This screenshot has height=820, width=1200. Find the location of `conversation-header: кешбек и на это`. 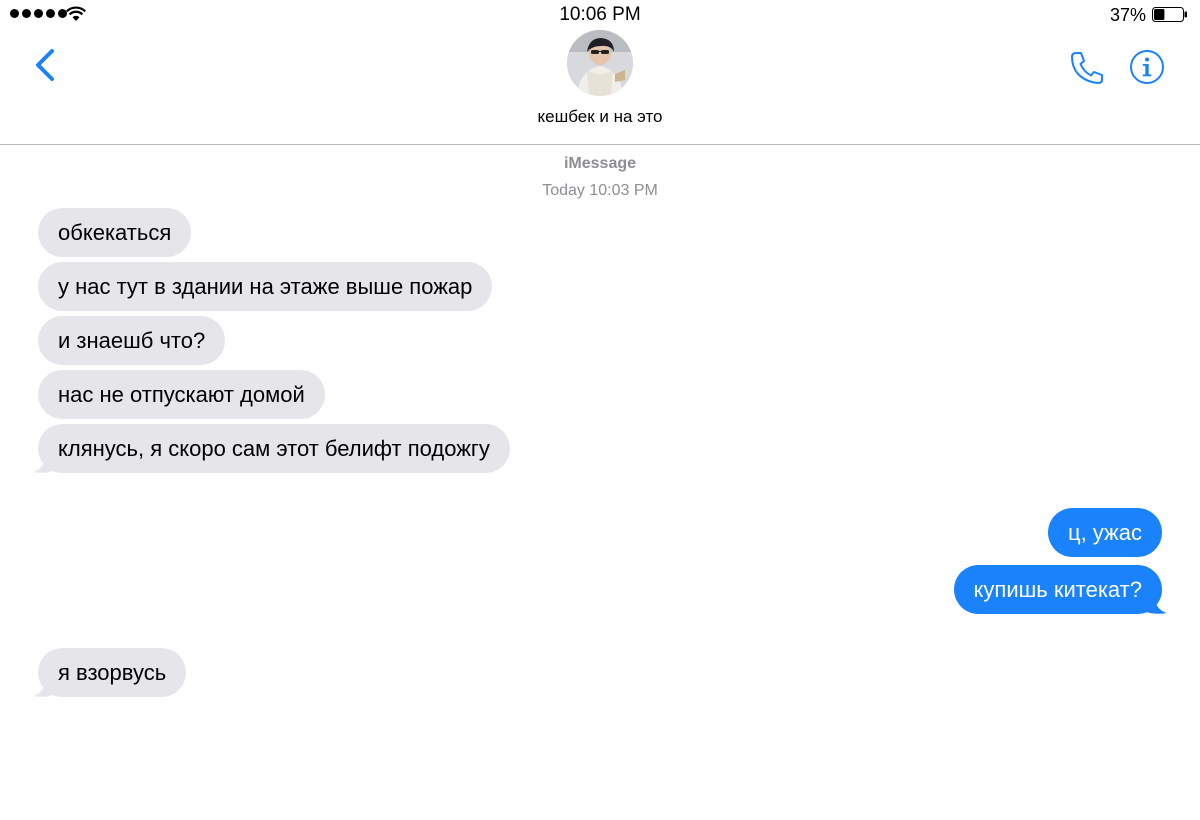

conversation-header: кешбек и на это is located at coordinates (600, 87).